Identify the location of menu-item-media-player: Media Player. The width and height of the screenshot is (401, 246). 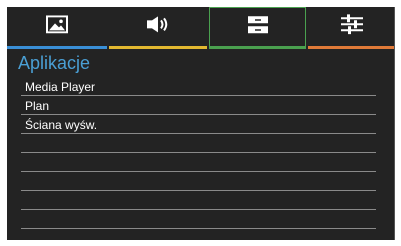
(60, 87).